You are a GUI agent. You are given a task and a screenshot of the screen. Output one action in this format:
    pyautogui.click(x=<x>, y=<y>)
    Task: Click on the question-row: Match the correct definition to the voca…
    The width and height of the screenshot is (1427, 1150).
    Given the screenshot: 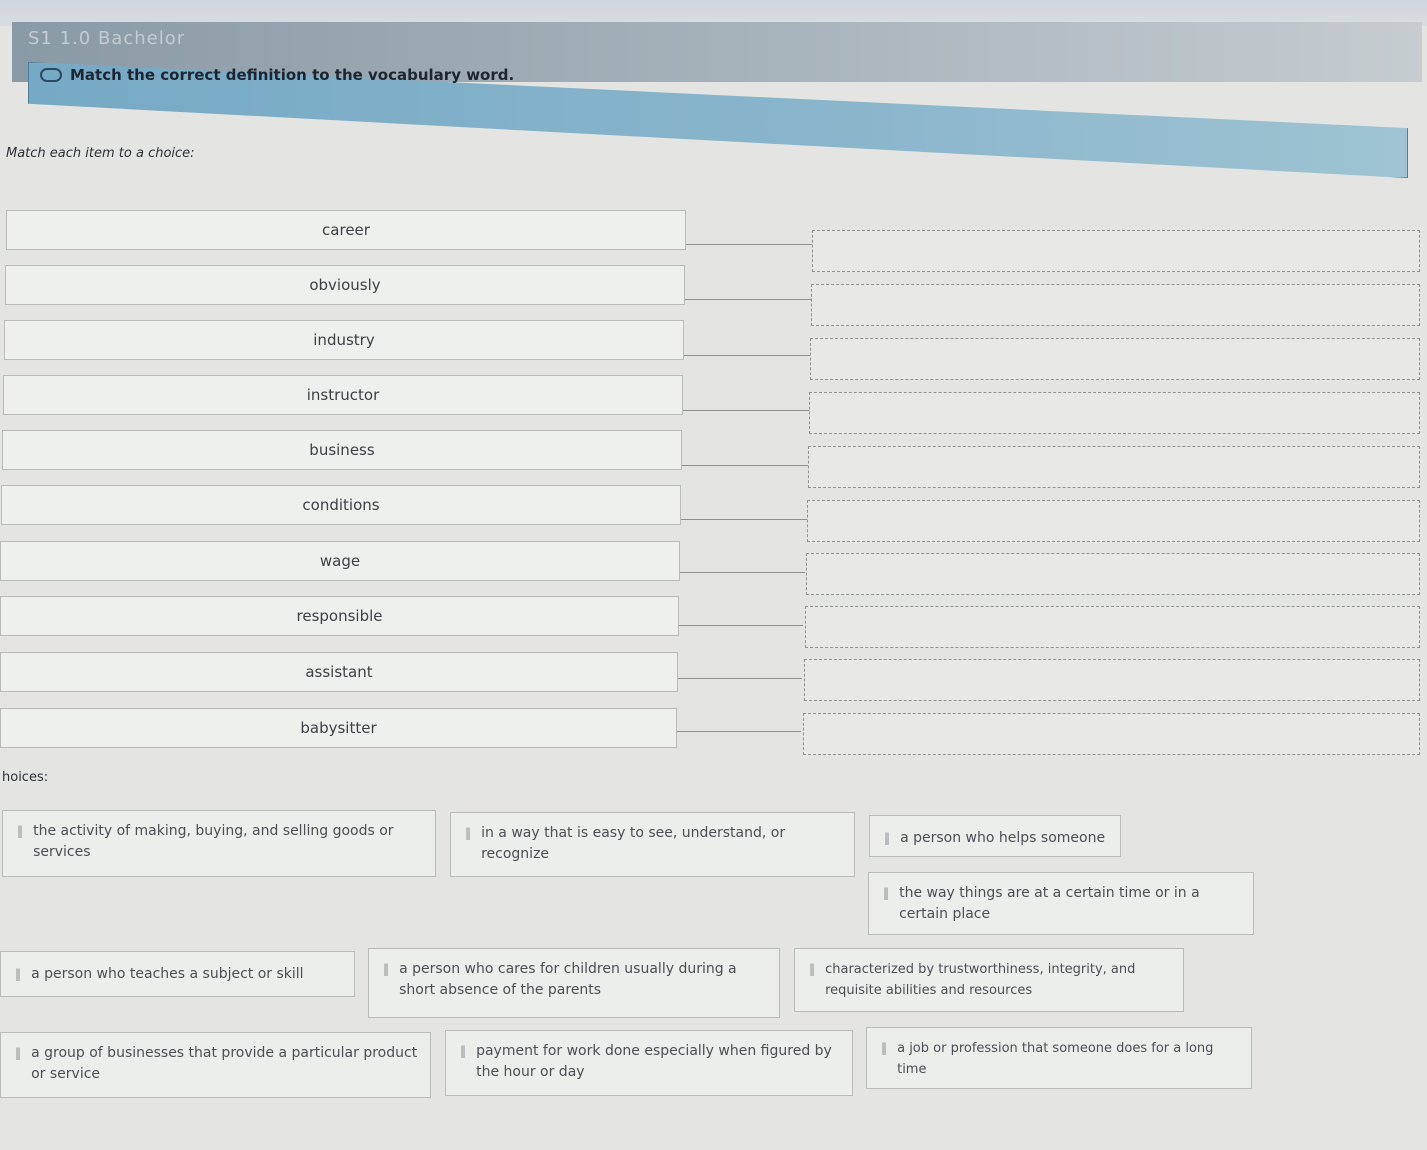 What is the action you would take?
    pyautogui.click(x=277, y=75)
    